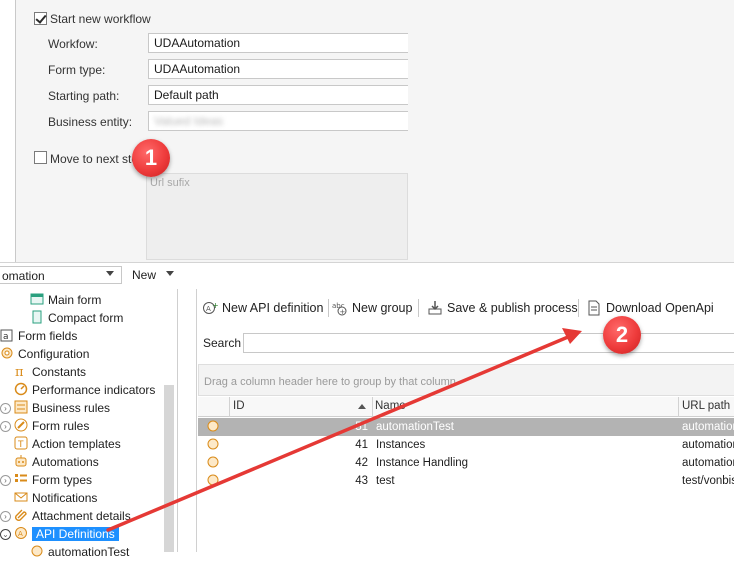 This screenshot has width=734, height=563. I want to click on callout-1: 1, so click(151, 158).